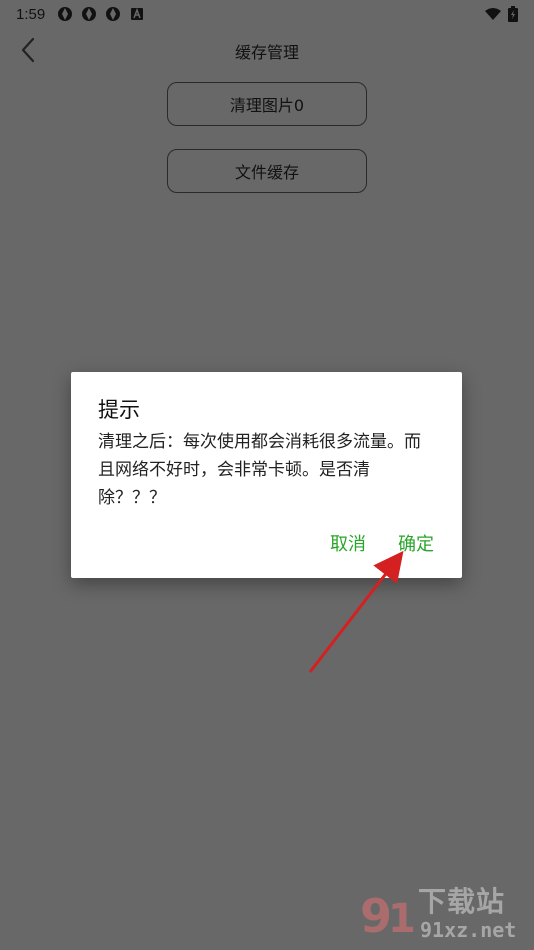 Image resolution: width=534 pixels, height=950 pixels. I want to click on battery-charging-icon, so click(513, 14).